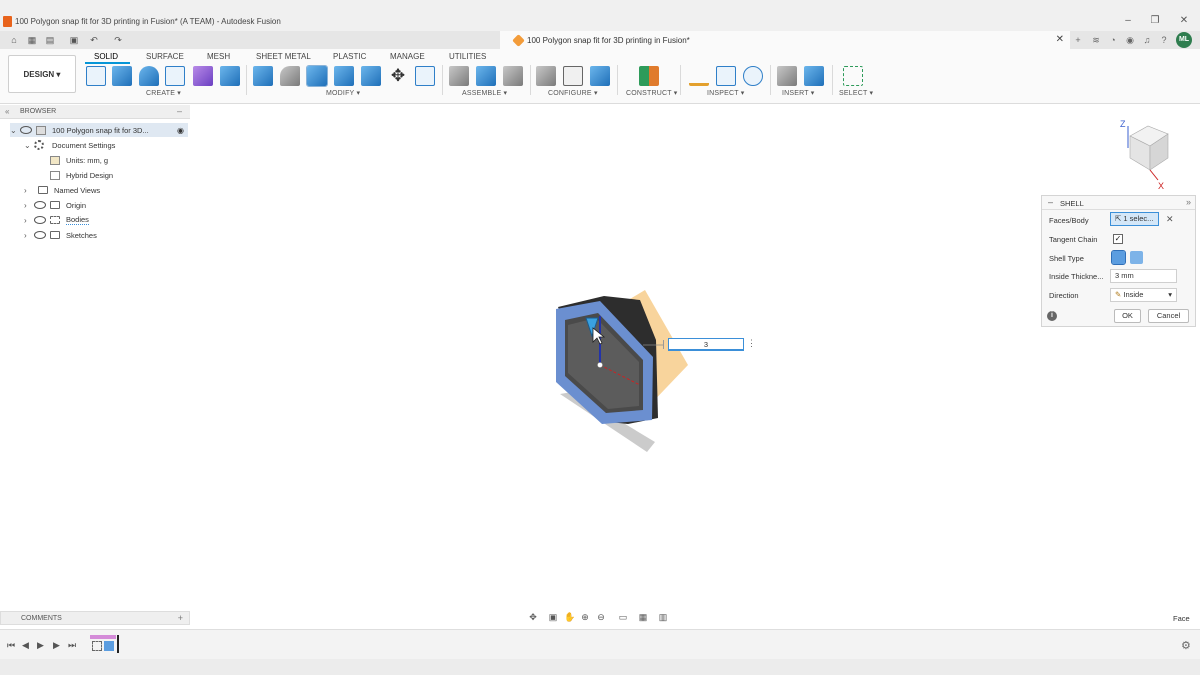 This screenshot has height=675, width=1200. What do you see at coordinates (118, 644) in the screenshot?
I see `timeline-marker` at bounding box center [118, 644].